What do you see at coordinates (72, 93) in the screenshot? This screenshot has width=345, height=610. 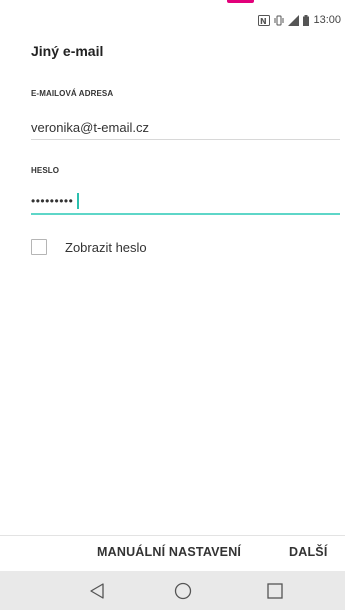 I see `email-label: E-MAILOVÁ ADRESA` at bounding box center [72, 93].